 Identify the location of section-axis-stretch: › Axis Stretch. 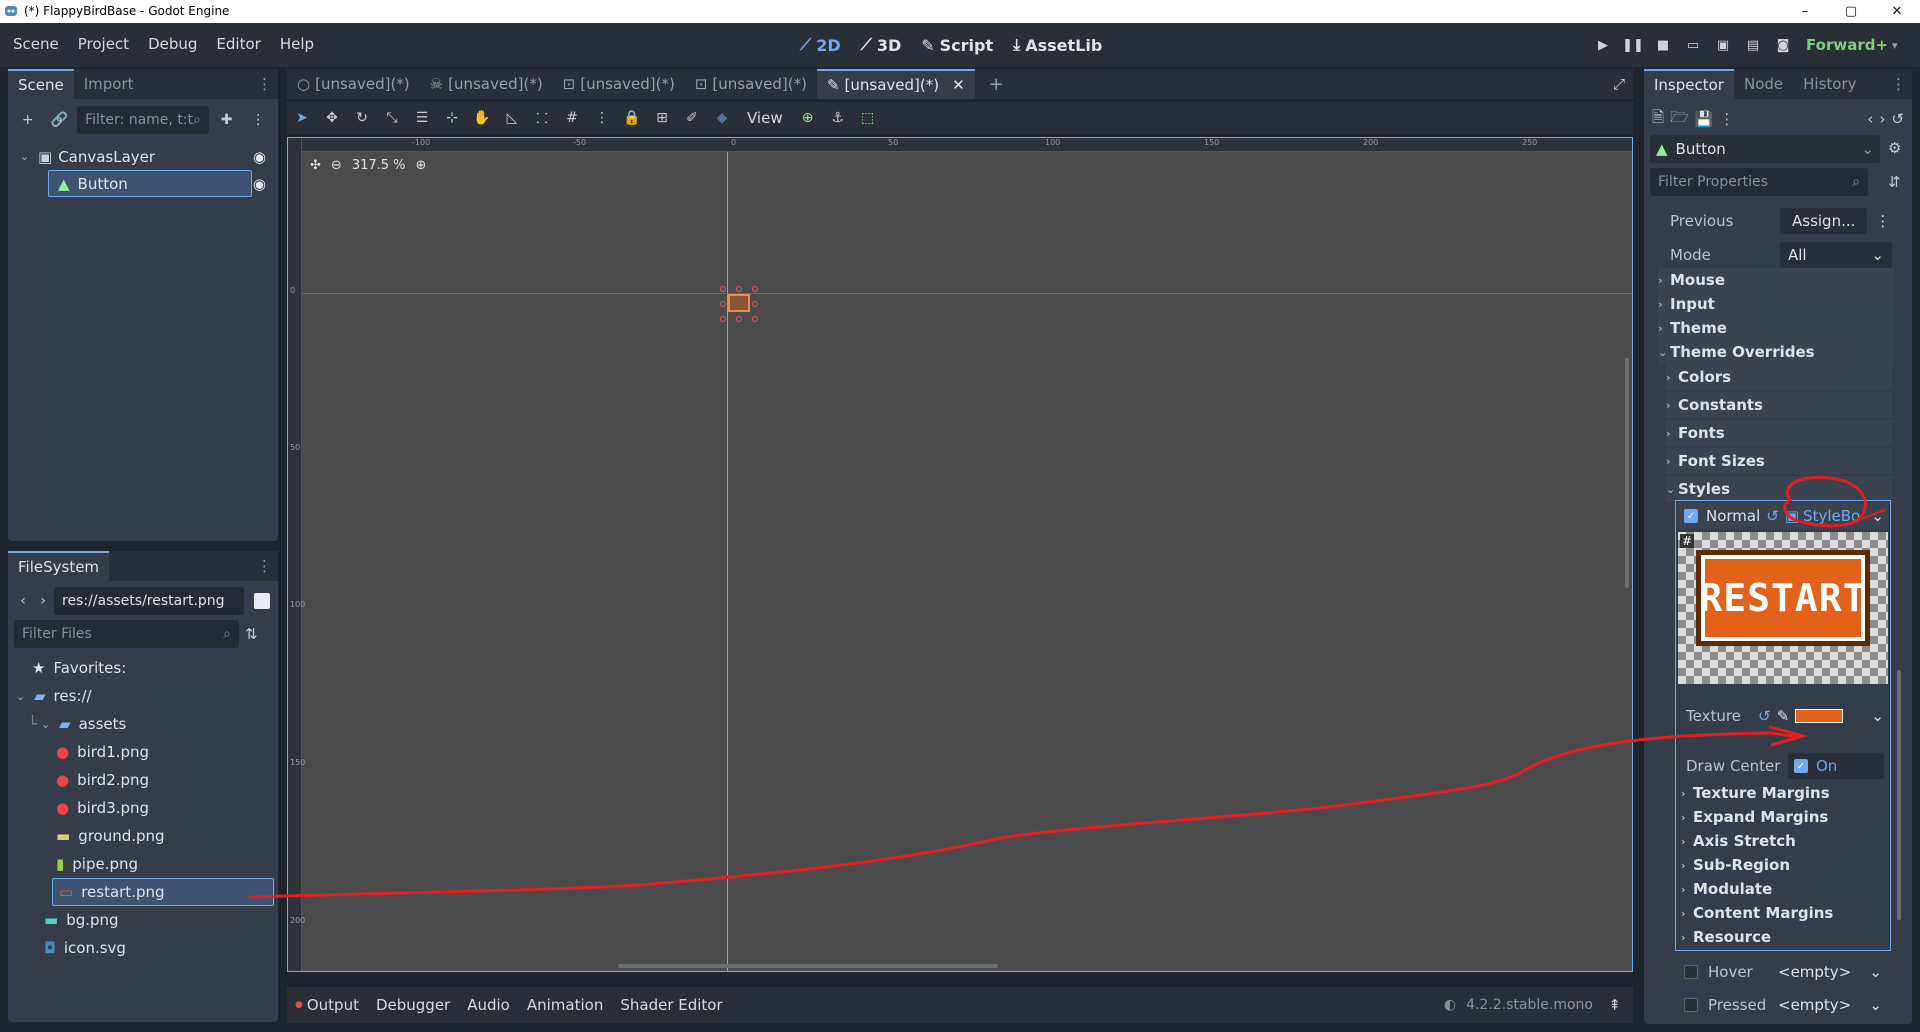
(1784, 841).